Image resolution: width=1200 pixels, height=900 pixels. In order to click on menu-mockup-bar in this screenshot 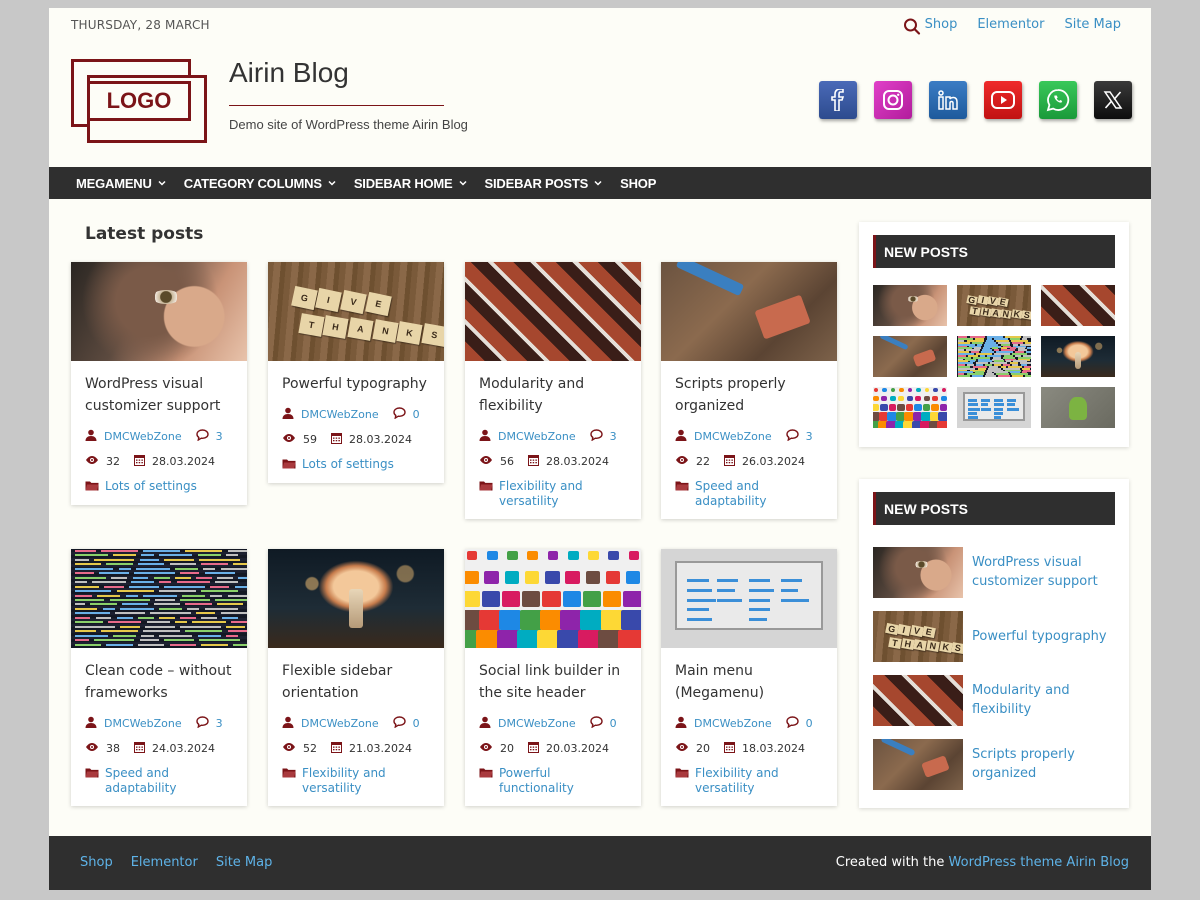, I will do `click(700, 620)`.